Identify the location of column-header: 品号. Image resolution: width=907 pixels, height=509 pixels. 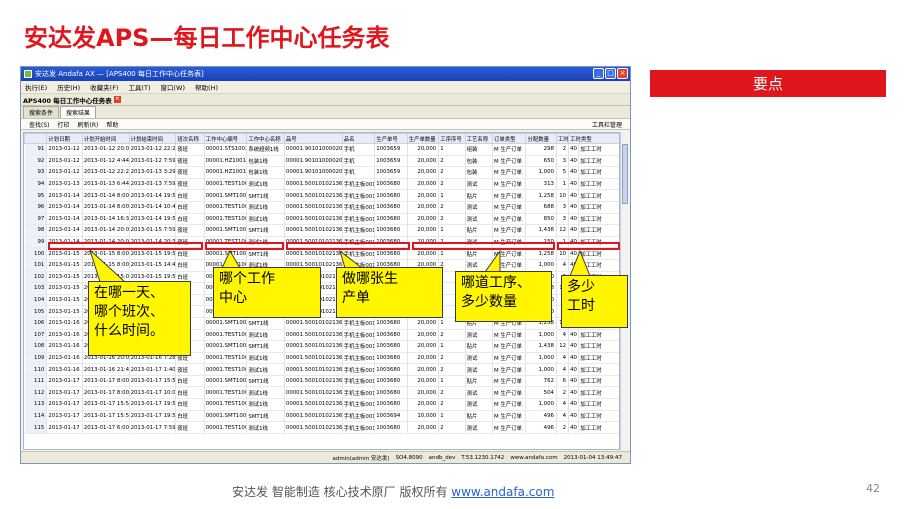
(313, 138).